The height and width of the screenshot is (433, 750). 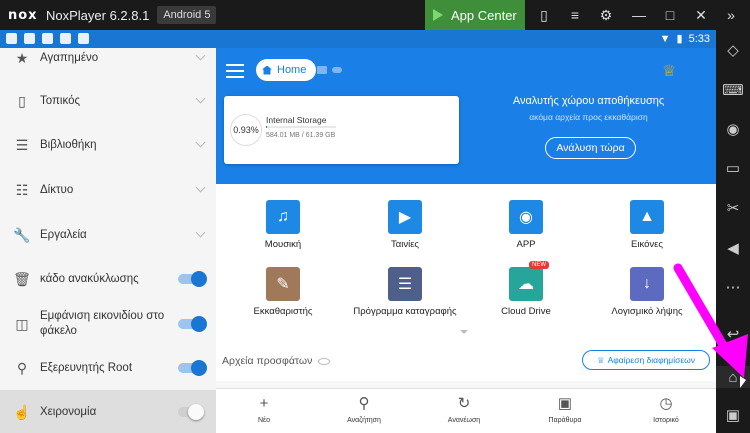 I want to click on storage-percent: 0.93%, so click(x=246, y=130).